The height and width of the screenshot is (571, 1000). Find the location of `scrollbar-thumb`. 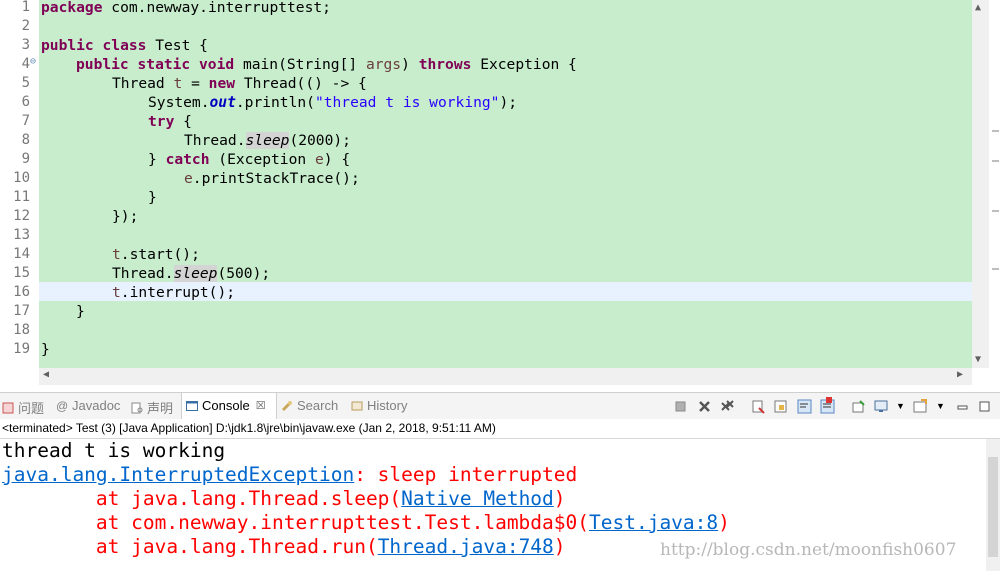

scrollbar-thumb is located at coordinates (993, 507).